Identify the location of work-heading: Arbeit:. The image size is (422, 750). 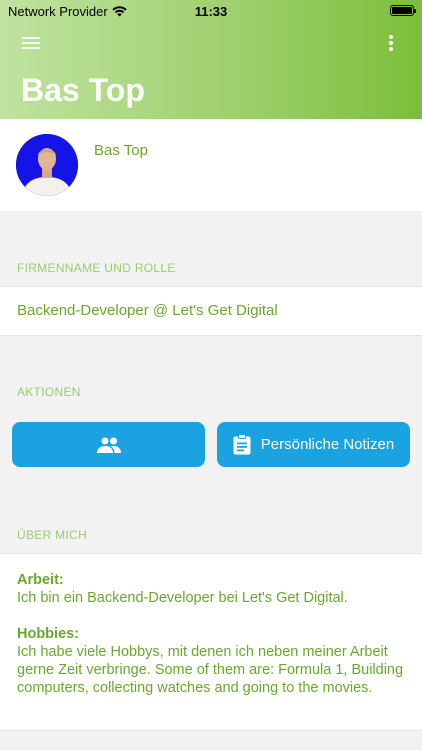
(40, 580).